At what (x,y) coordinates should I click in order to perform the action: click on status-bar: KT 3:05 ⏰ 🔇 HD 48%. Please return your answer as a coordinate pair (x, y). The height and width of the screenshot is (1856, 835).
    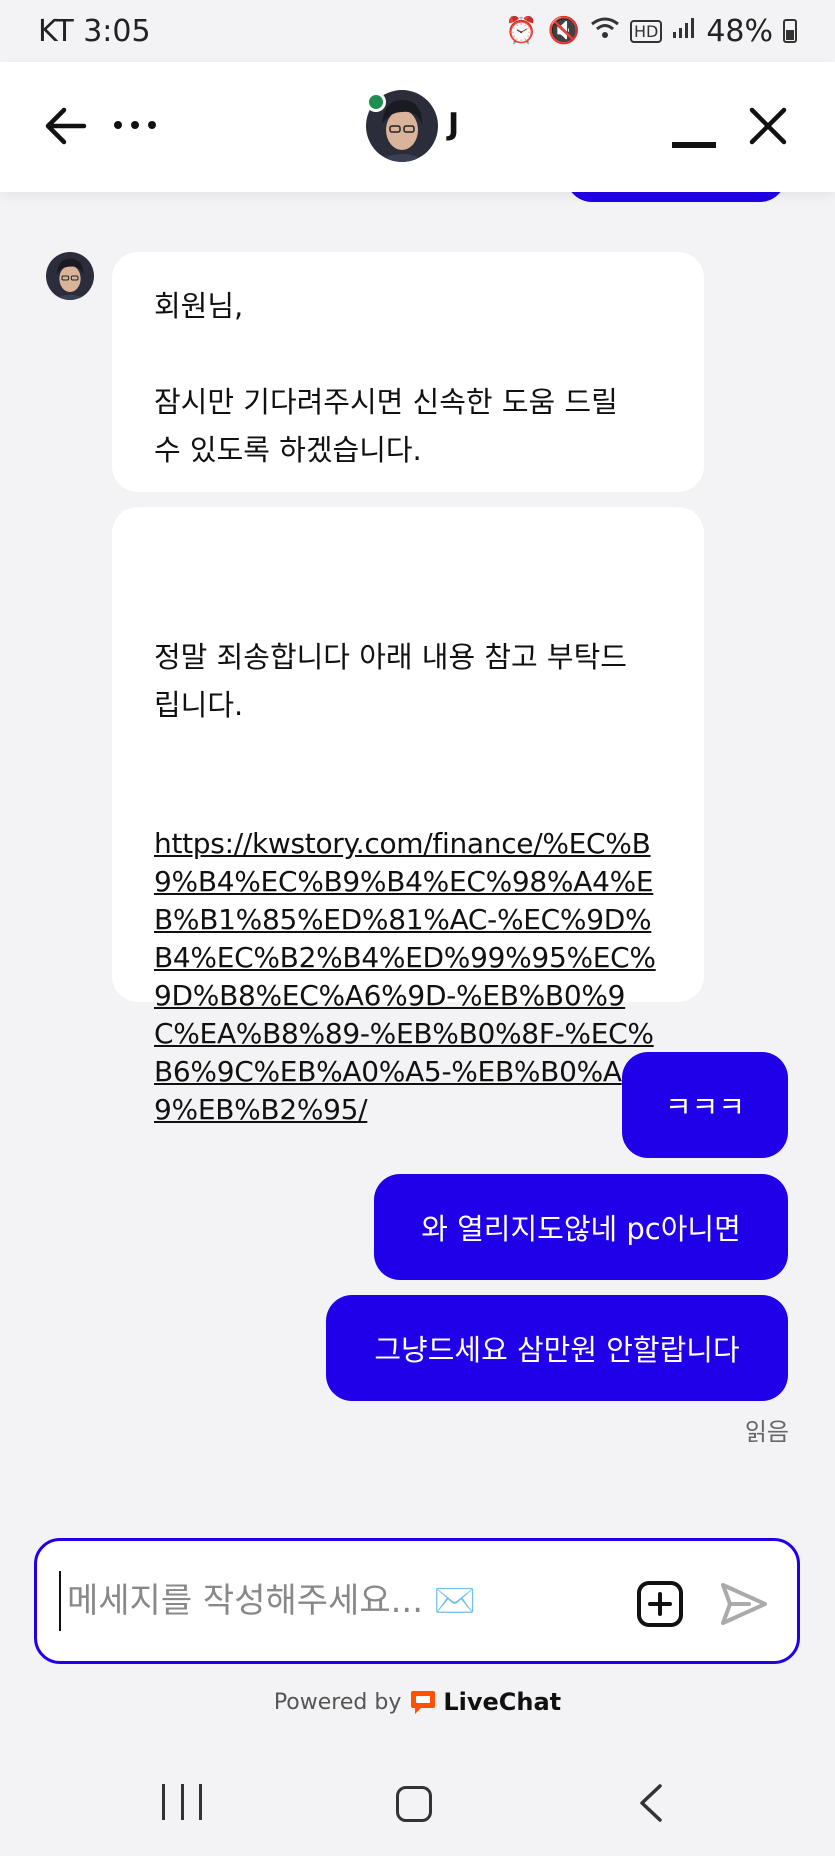
    Looking at the image, I should click on (417, 31).